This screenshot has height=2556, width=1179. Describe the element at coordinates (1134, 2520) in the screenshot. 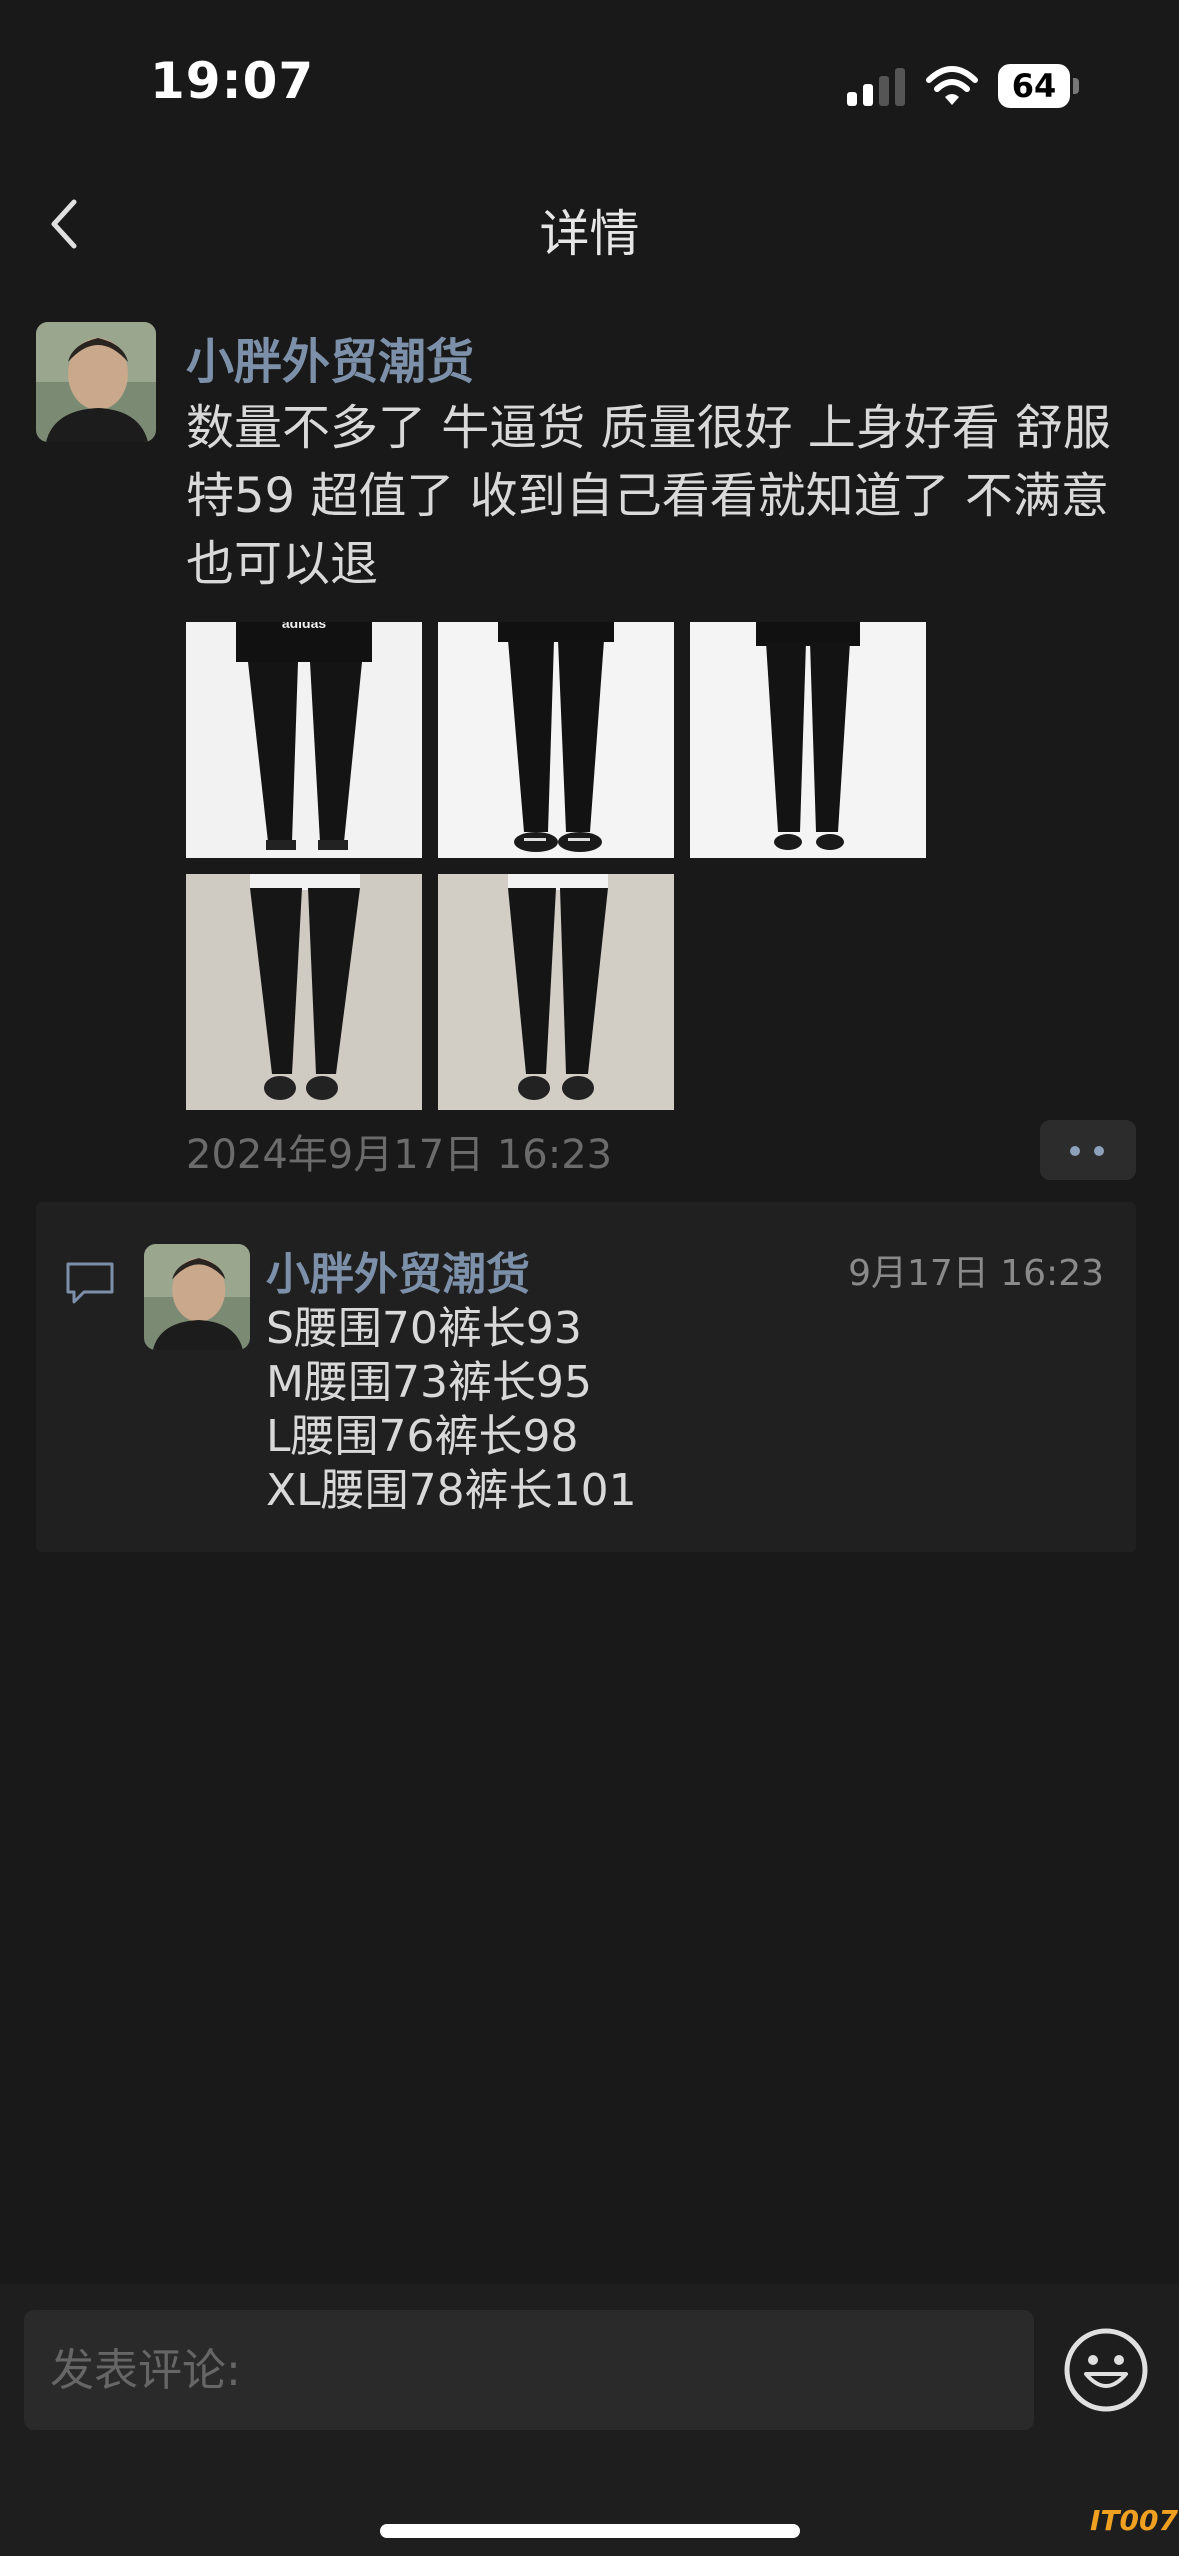

I see `watermark-logo: IT007` at that location.